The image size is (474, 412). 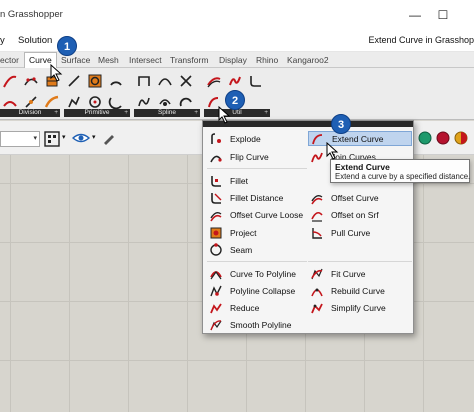 I want to click on tab-kangaroo2: Kangaroo2, so click(x=308, y=60).